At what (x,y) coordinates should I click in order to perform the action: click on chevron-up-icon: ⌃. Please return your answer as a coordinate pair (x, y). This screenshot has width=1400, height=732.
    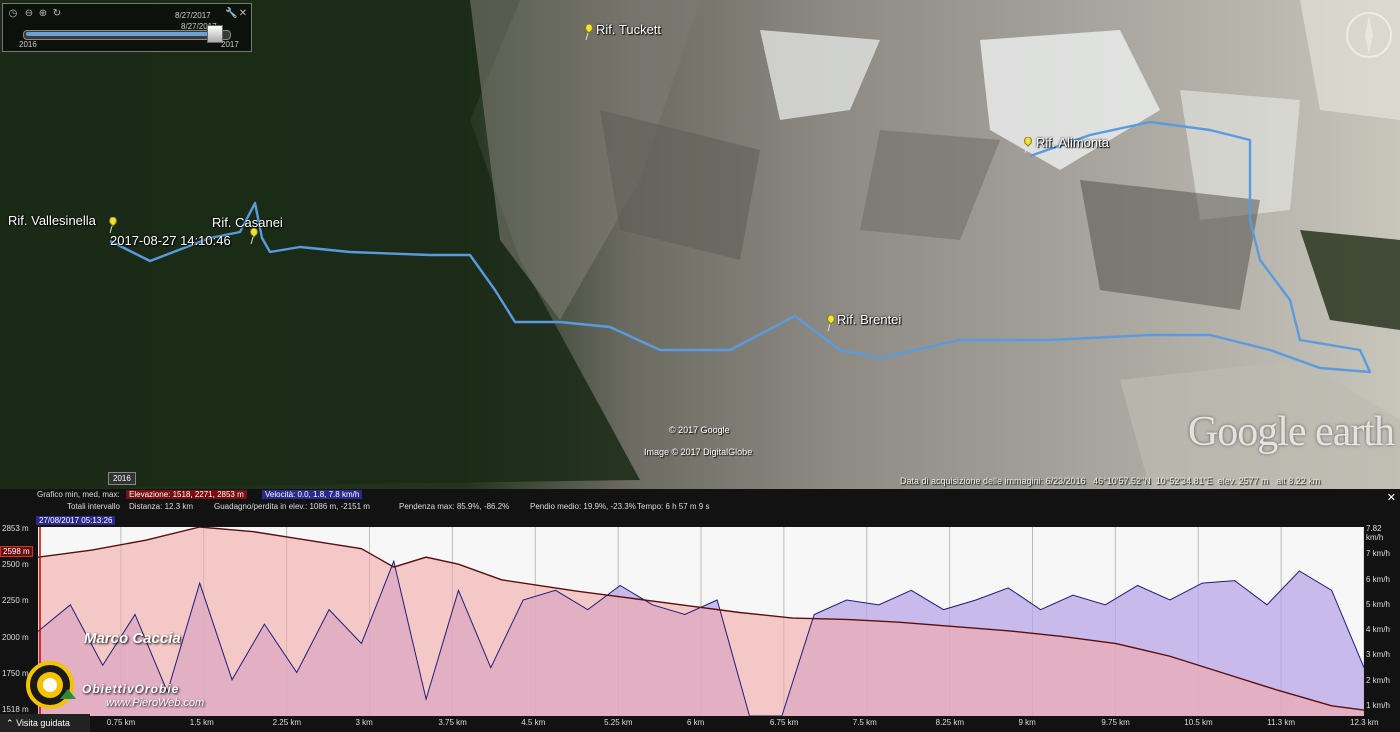
    Looking at the image, I should click on (10, 723).